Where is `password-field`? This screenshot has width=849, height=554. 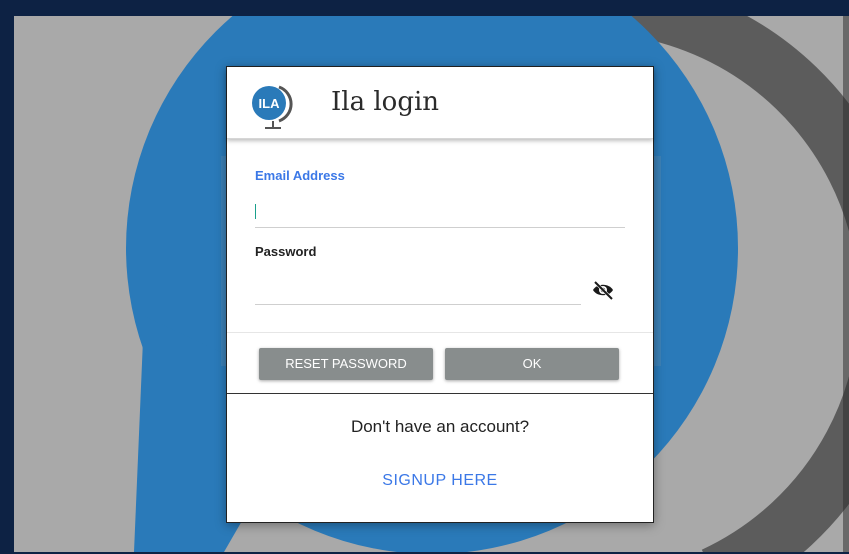
password-field is located at coordinates (418, 291).